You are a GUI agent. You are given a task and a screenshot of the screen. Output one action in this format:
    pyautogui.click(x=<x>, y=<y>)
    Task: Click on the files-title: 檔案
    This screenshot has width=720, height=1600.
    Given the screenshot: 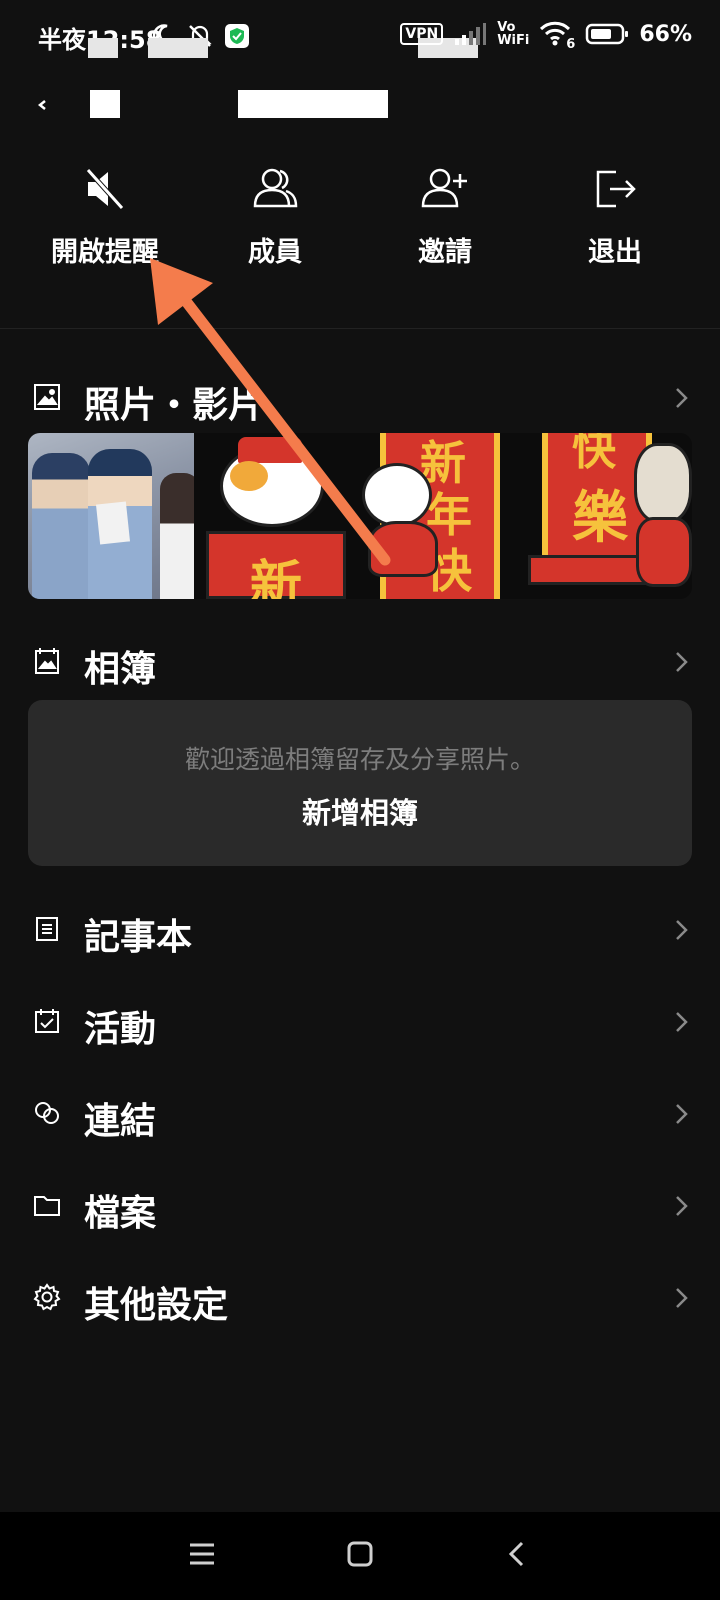 What is the action you would take?
    pyautogui.click(x=120, y=1213)
    